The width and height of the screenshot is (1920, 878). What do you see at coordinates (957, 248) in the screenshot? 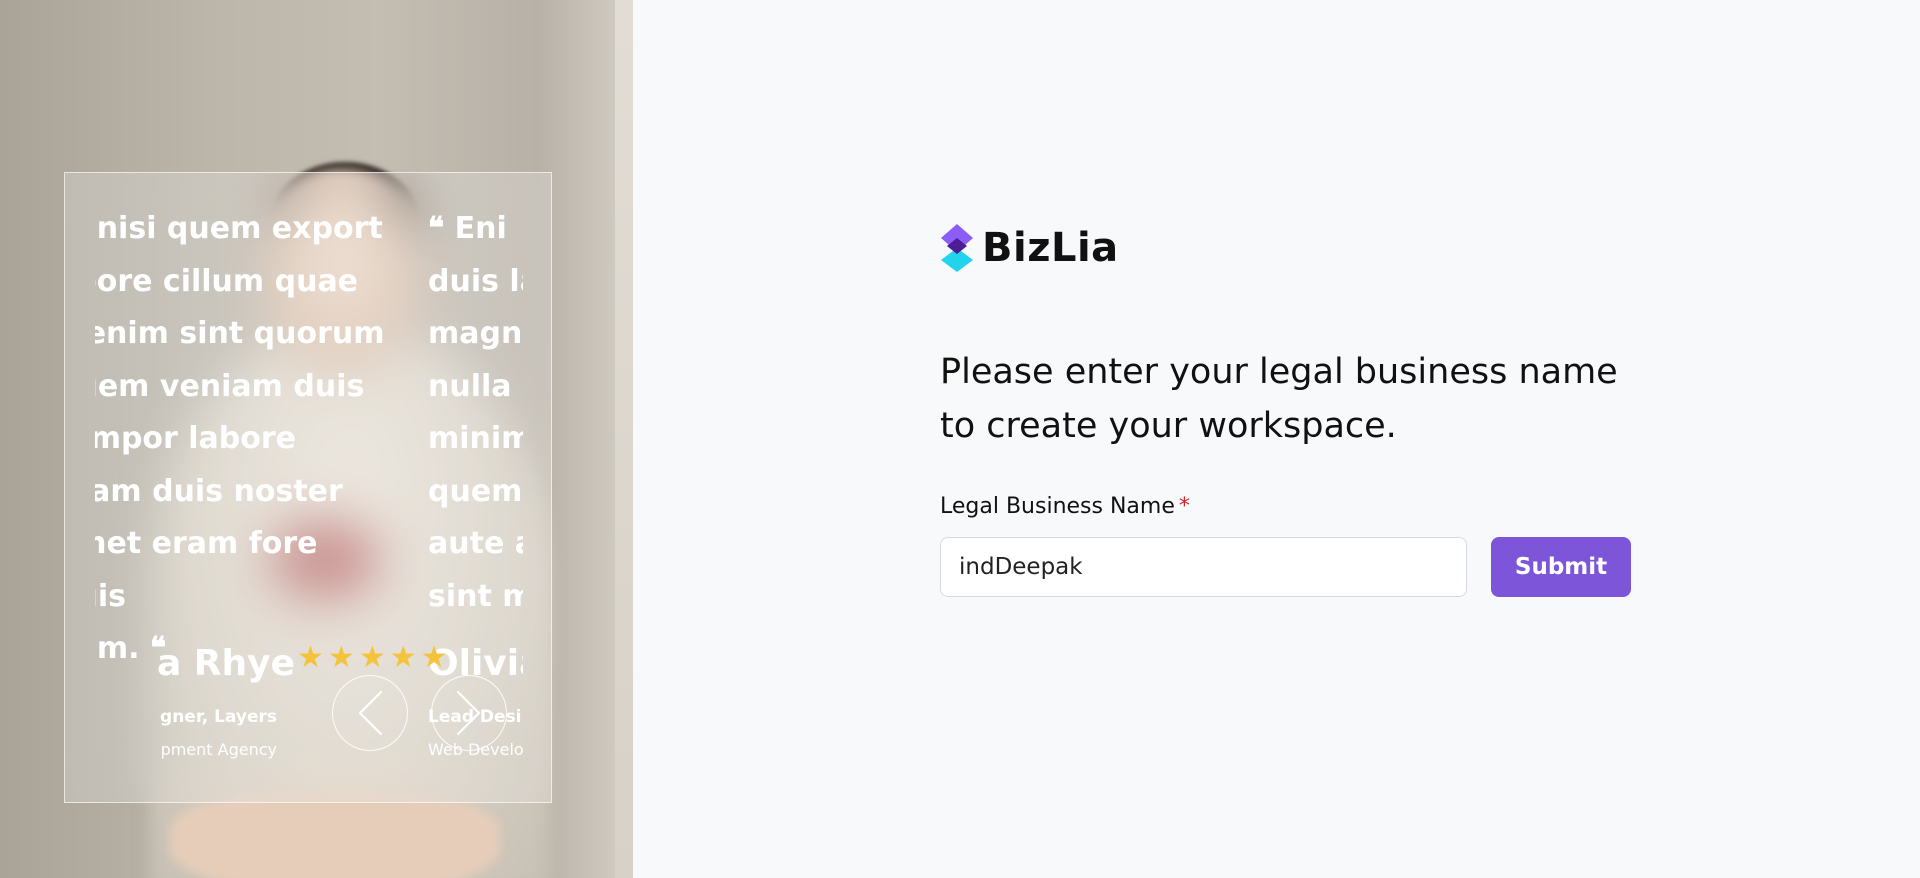
I see `diamond-stack-icon` at bounding box center [957, 248].